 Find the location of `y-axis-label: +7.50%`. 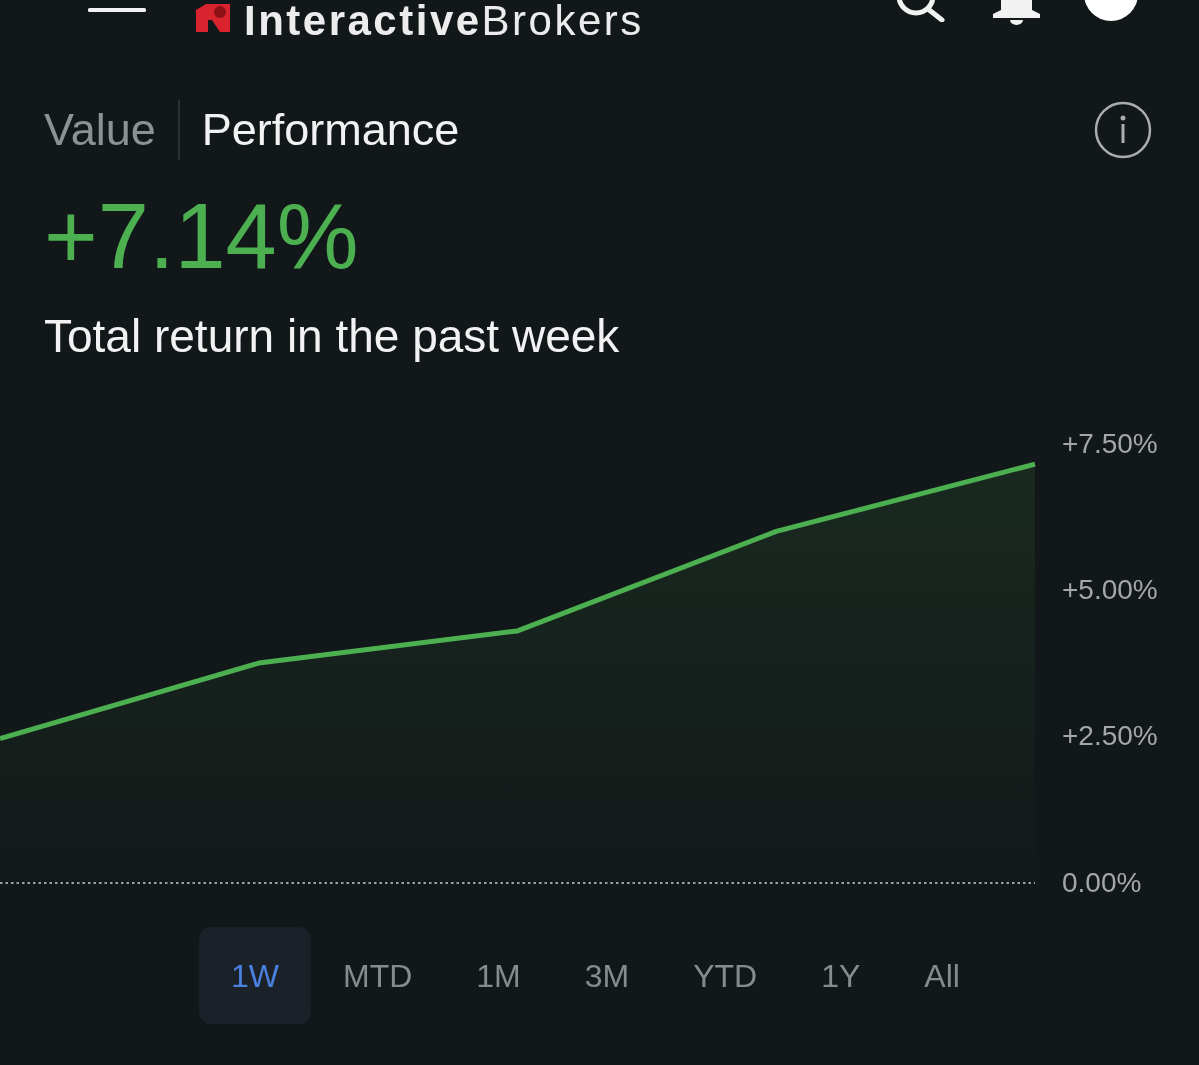

y-axis-label: +7.50% is located at coordinates (1110, 443).